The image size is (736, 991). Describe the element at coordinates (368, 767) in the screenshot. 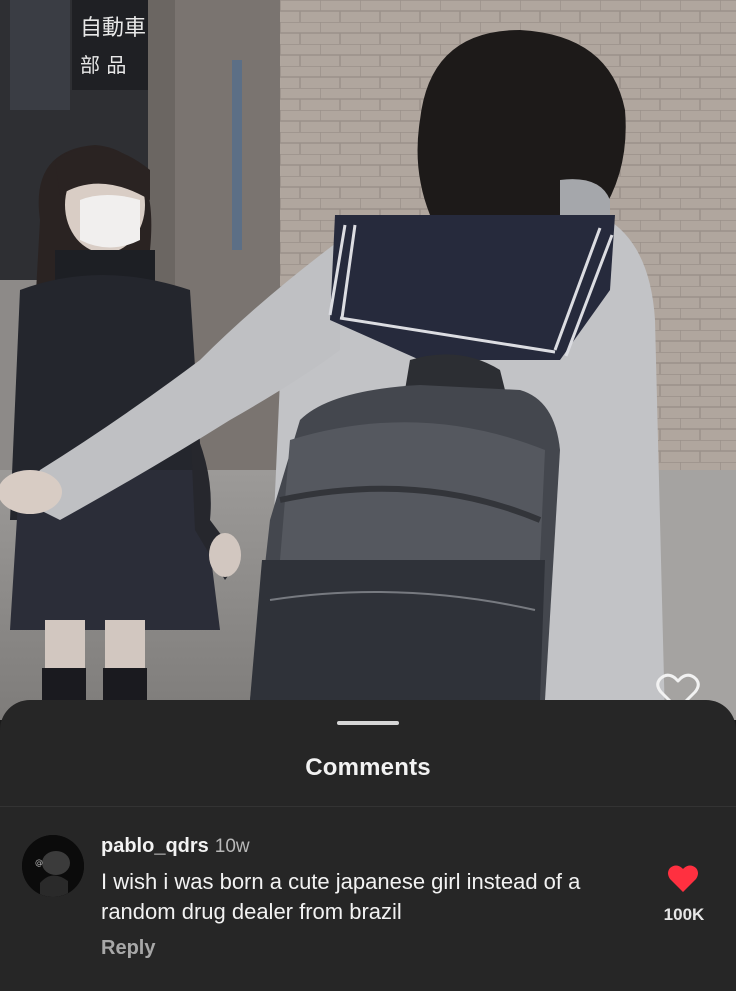

I see `sheet-title: Comments` at that location.